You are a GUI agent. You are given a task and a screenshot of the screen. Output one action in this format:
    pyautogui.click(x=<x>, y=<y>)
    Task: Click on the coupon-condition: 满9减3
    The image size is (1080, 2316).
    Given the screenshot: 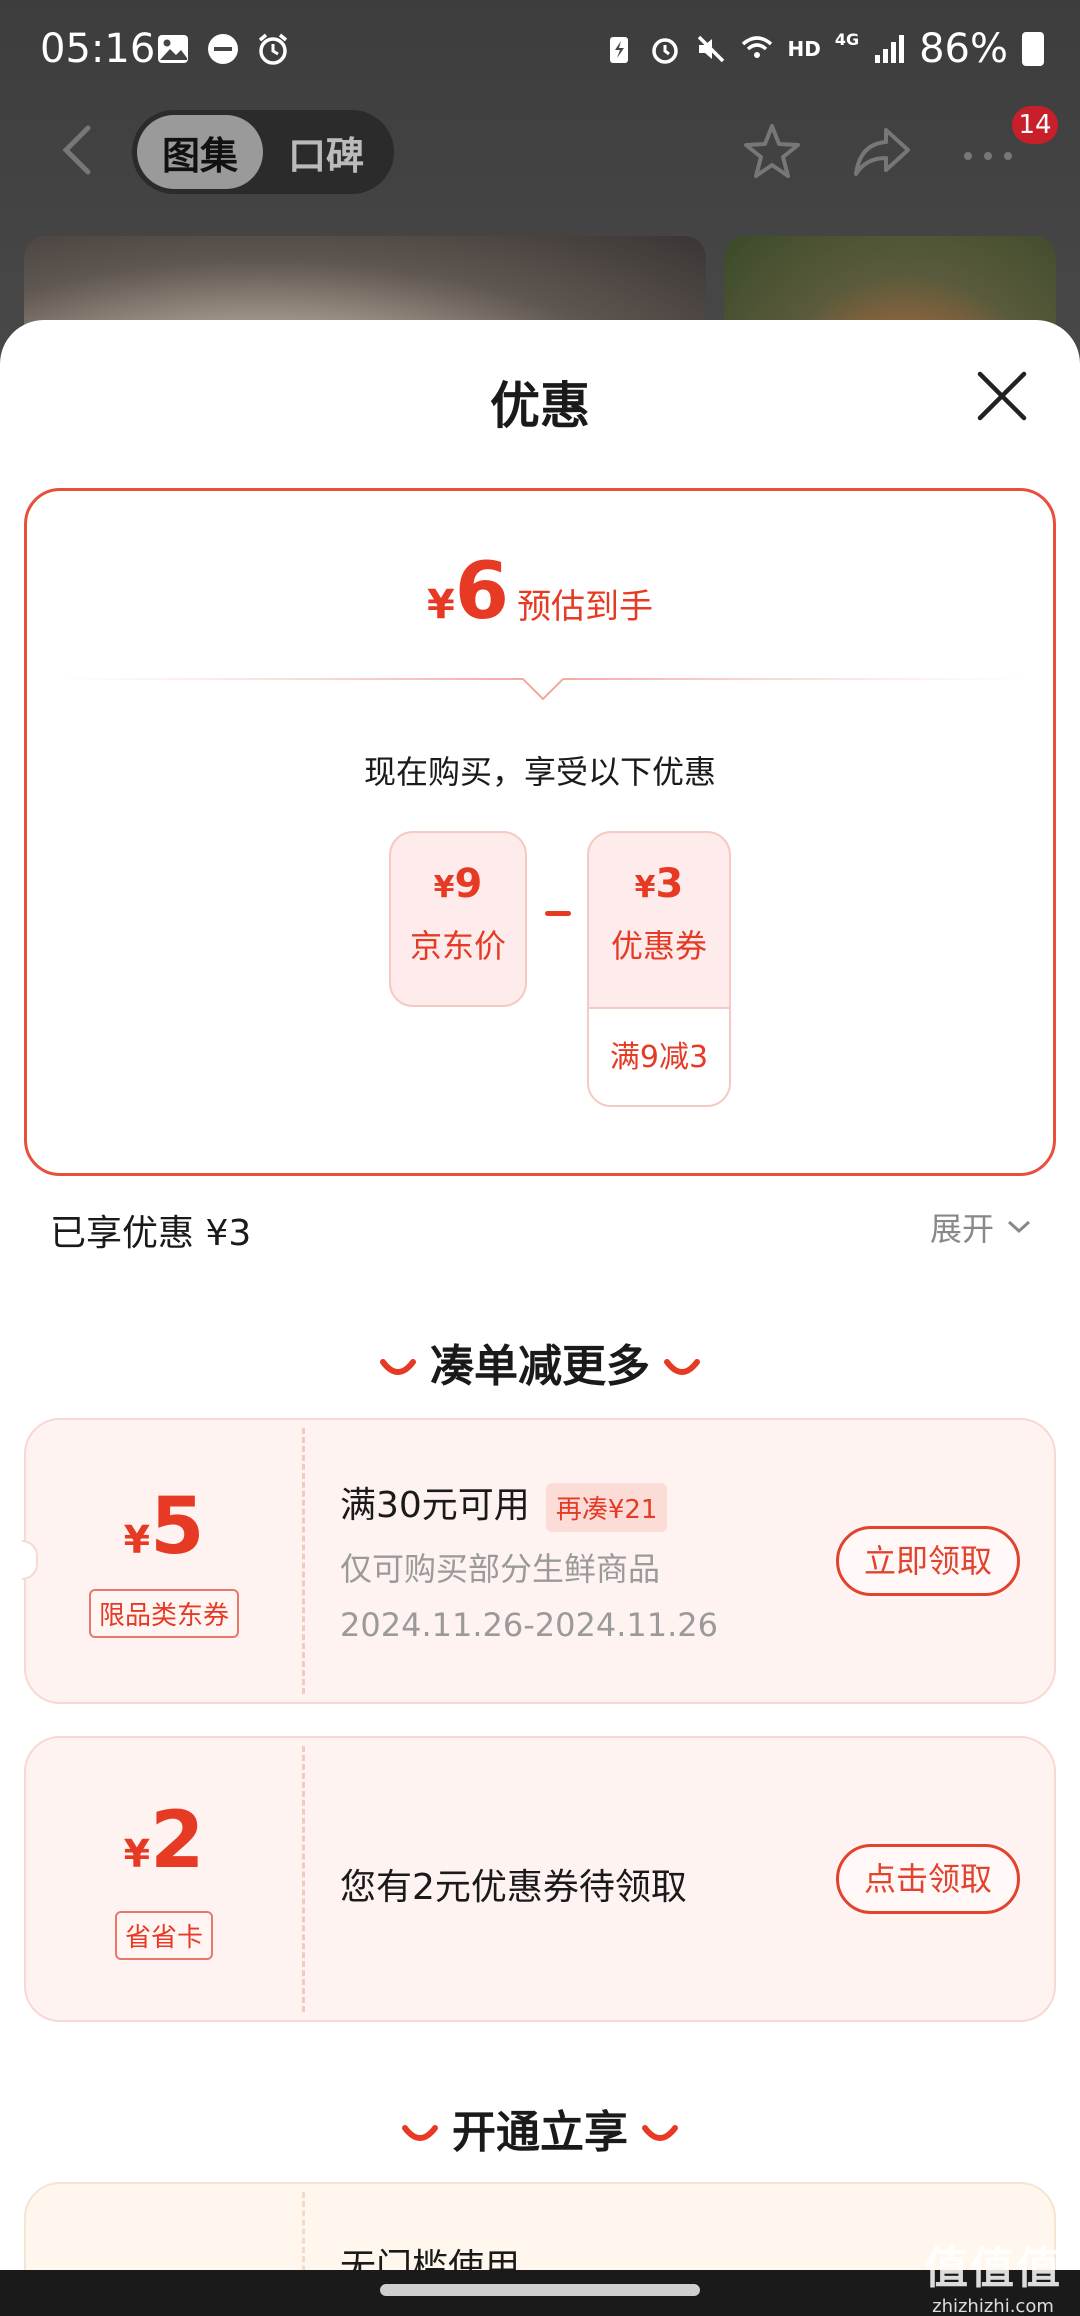 What is the action you would take?
    pyautogui.click(x=659, y=1056)
    